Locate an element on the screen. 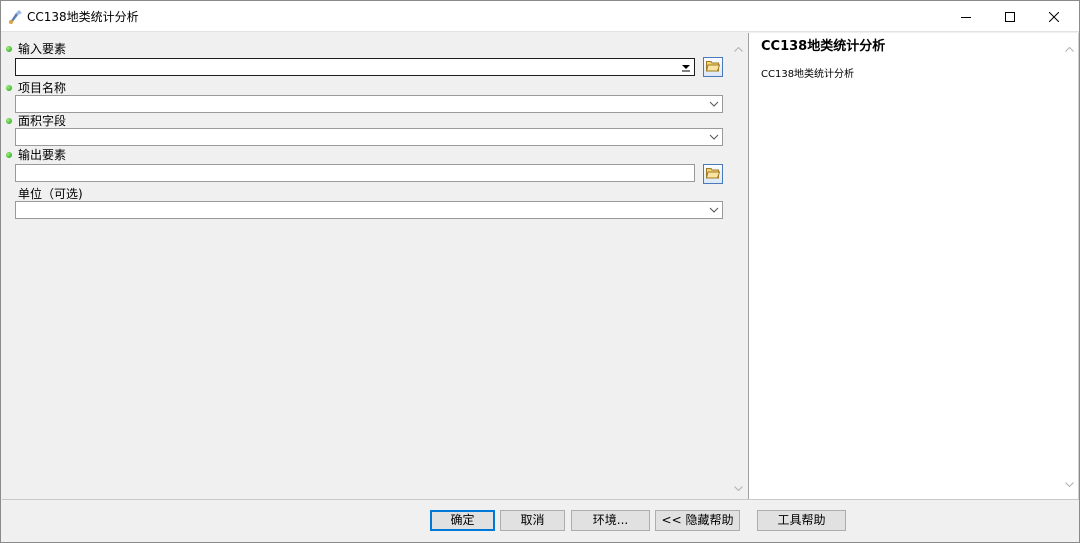  parameters-scrollbar is located at coordinates (738, 269).